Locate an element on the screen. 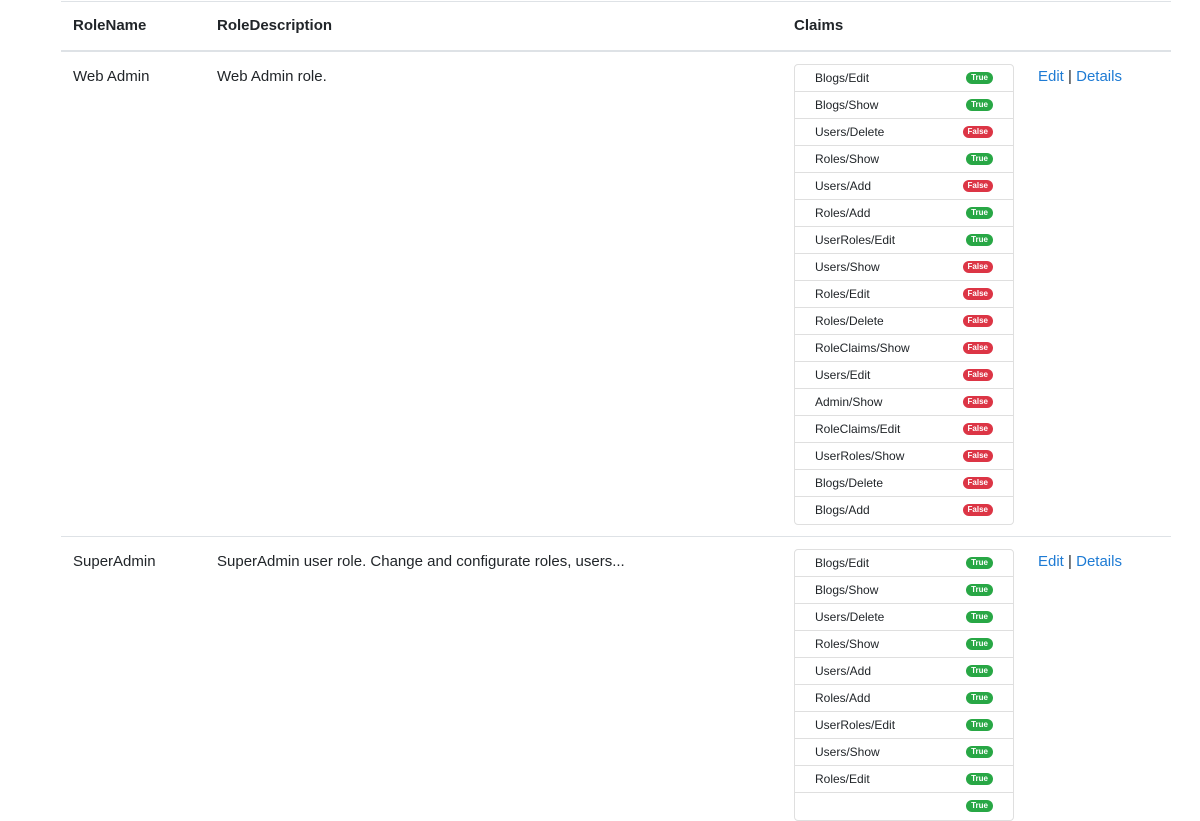 The image size is (1200, 821). claim-name: Admin/Show is located at coordinates (849, 402).